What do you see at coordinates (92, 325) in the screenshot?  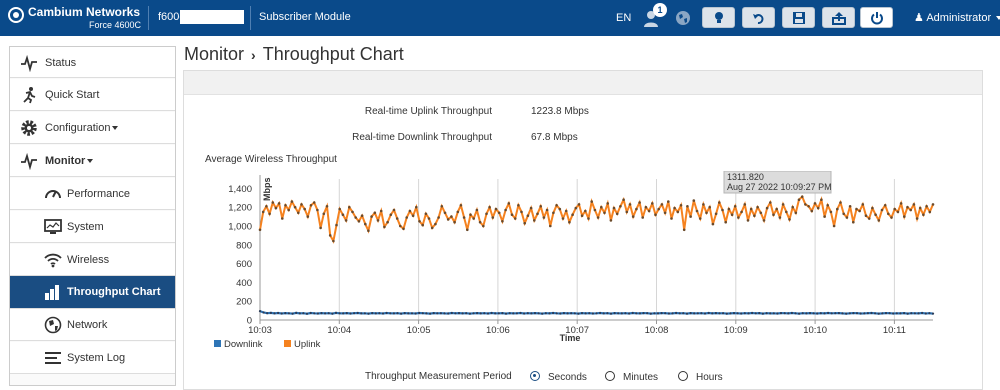 I see `sidebar-item-network: Network` at bounding box center [92, 325].